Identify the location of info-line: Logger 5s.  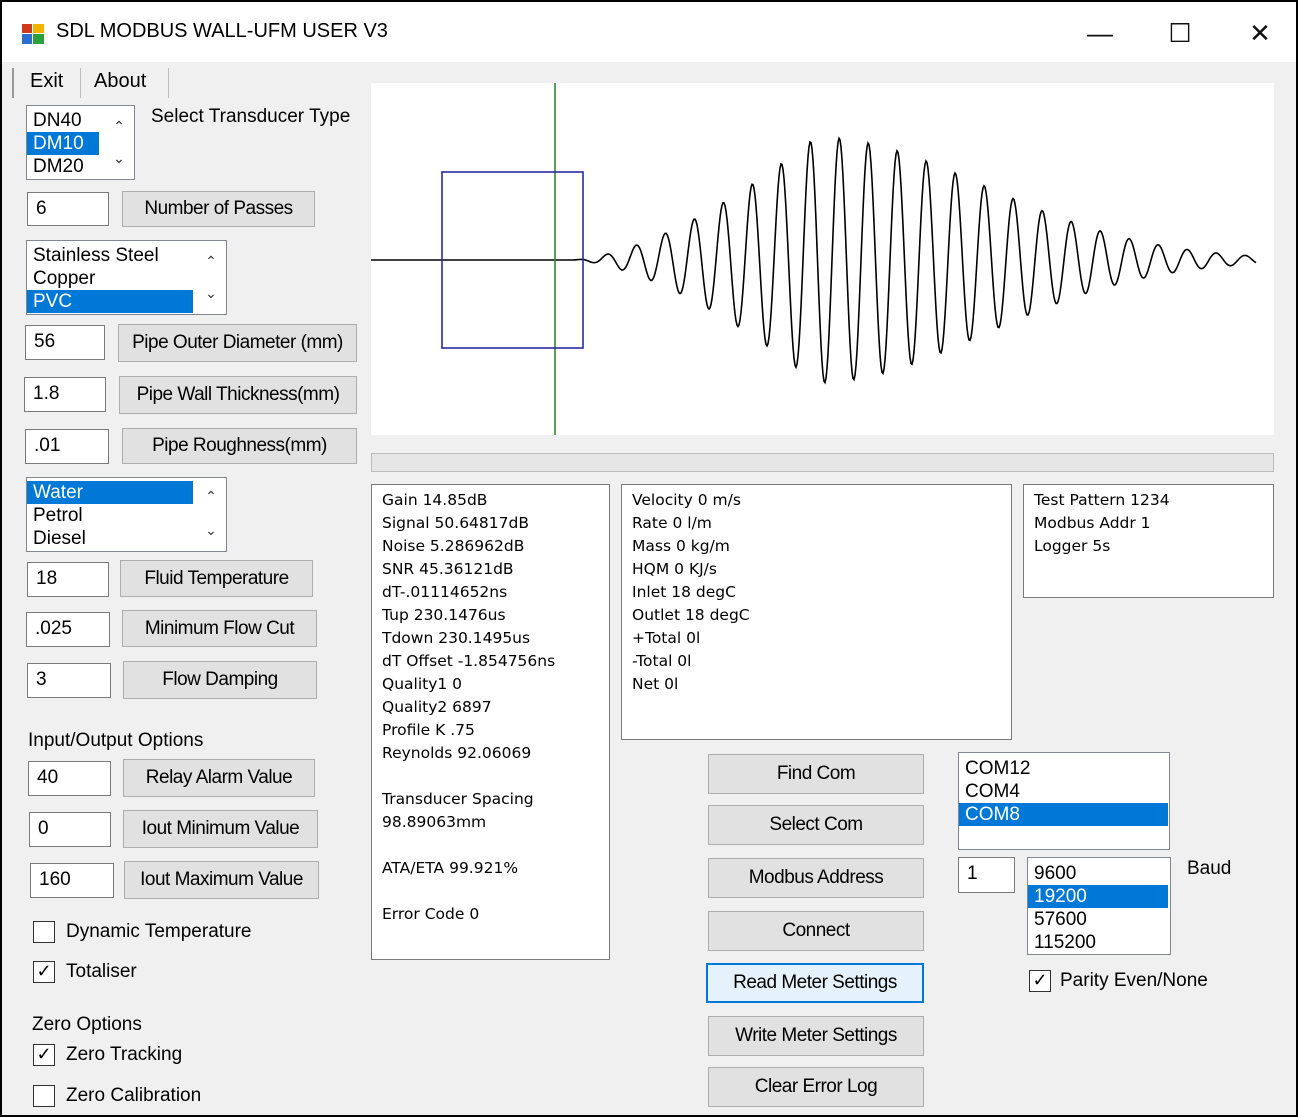
(1072, 546).